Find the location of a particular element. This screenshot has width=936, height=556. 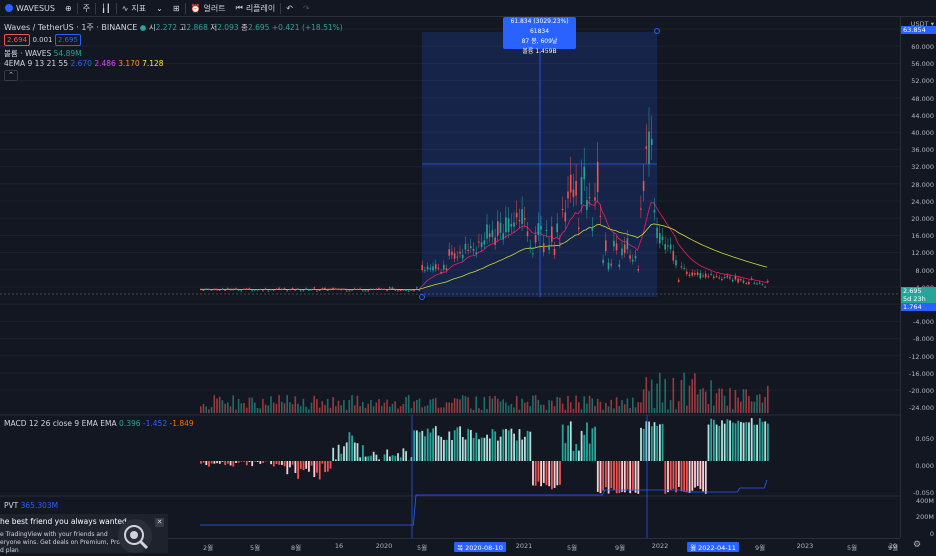

chart-type-button: ╽┃ is located at coordinates (106, 8).